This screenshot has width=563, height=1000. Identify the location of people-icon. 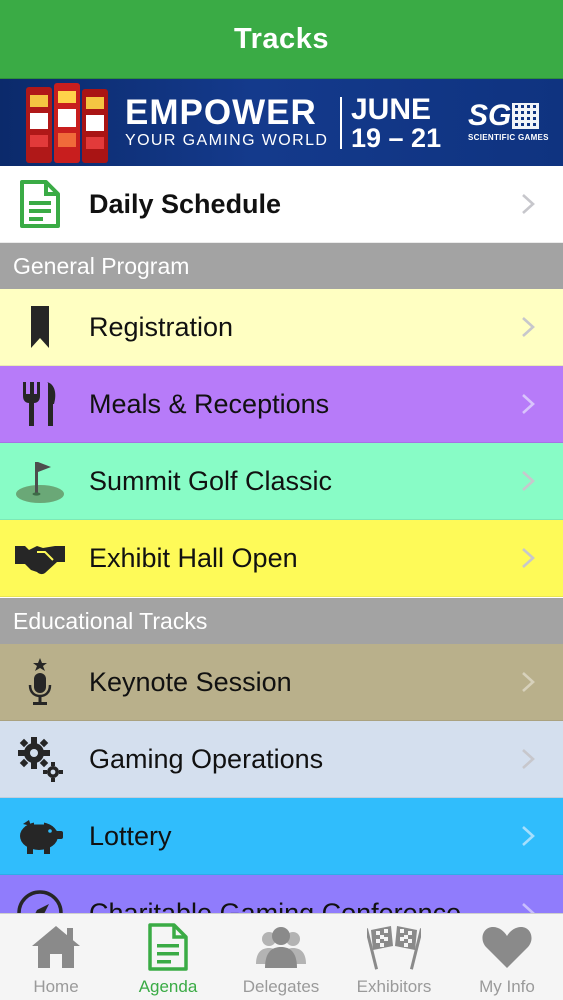
(281, 947).